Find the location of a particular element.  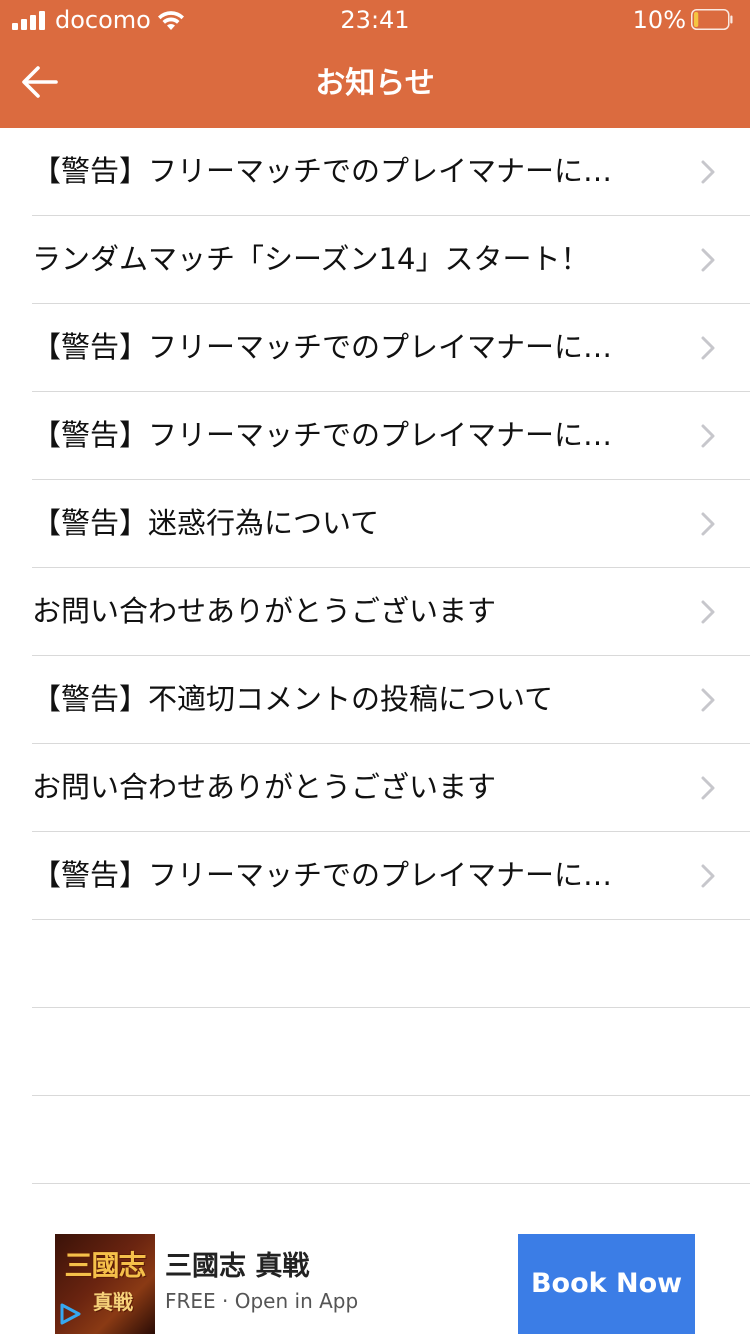

notice-item: 【警告】迷惑行為について is located at coordinates (391, 524).